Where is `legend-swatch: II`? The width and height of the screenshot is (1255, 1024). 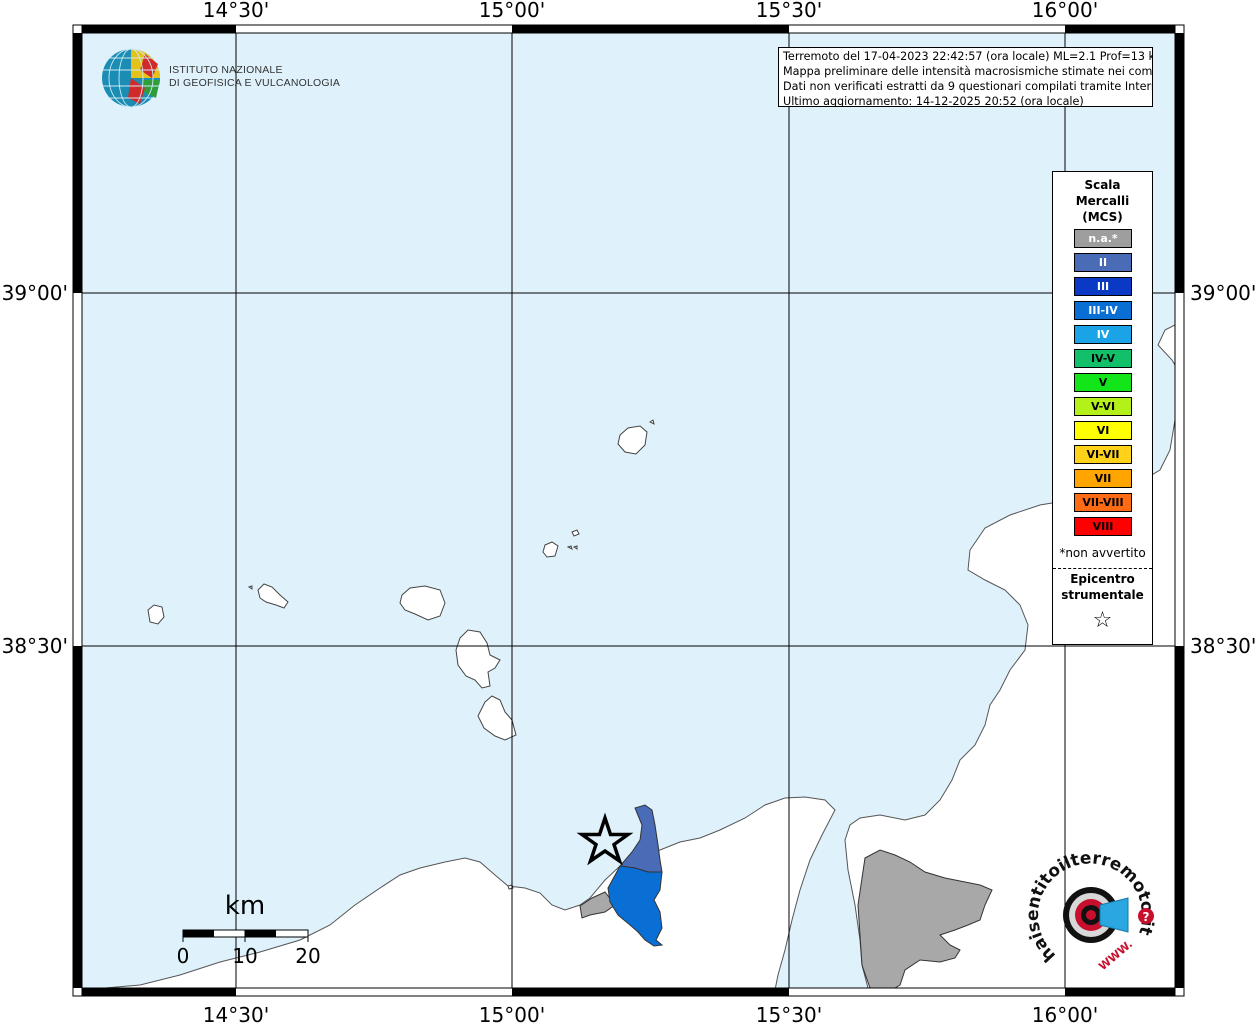 legend-swatch: II is located at coordinates (1103, 262).